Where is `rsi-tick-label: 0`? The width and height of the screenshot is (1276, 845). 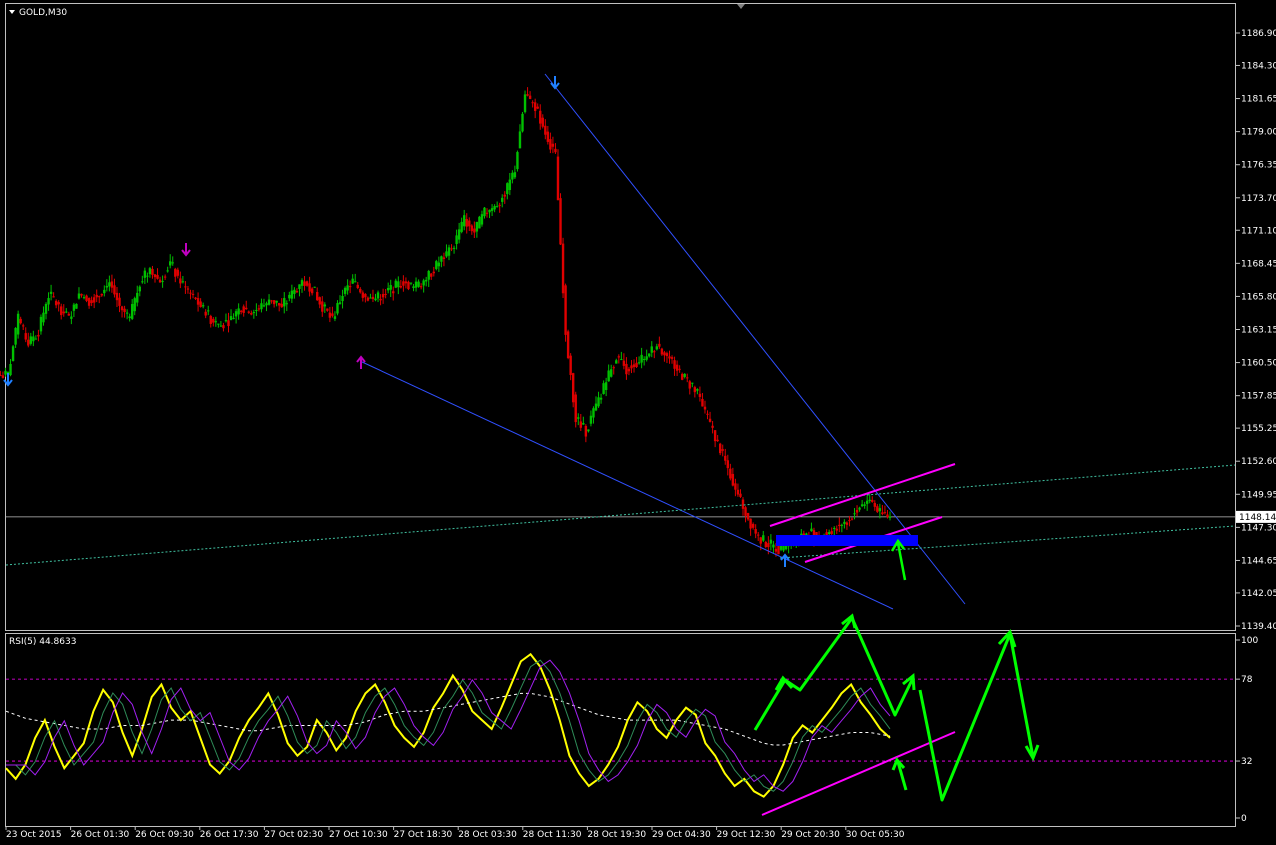 rsi-tick-label: 0 is located at coordinates (1244, 819).